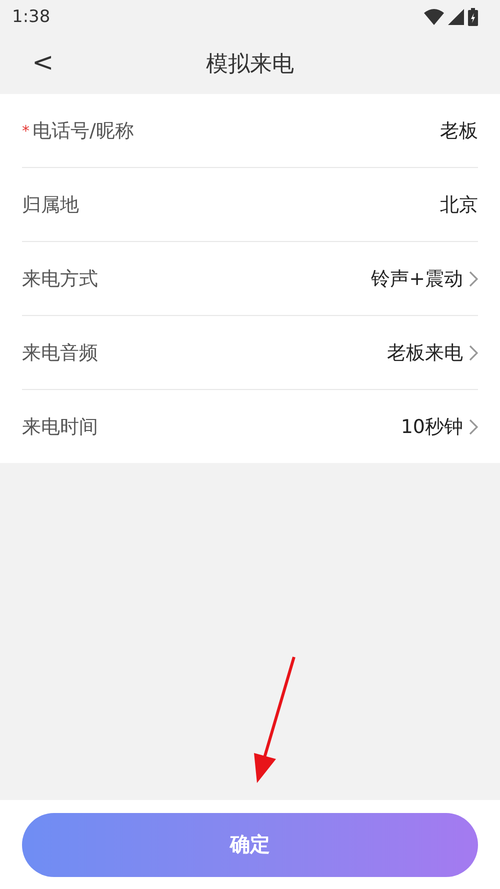 This screenshot has width=500, height=889. What do you see at coordinates (425, 353) in the screenshot?
I see `row-value: 老板来电` at bounding box center [425, 353].